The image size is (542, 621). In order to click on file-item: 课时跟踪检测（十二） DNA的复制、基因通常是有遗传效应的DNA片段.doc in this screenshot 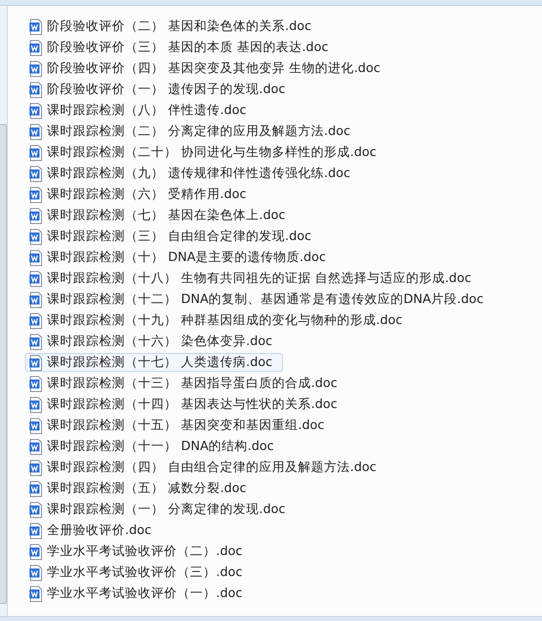, I will do `click(259, 299)`.